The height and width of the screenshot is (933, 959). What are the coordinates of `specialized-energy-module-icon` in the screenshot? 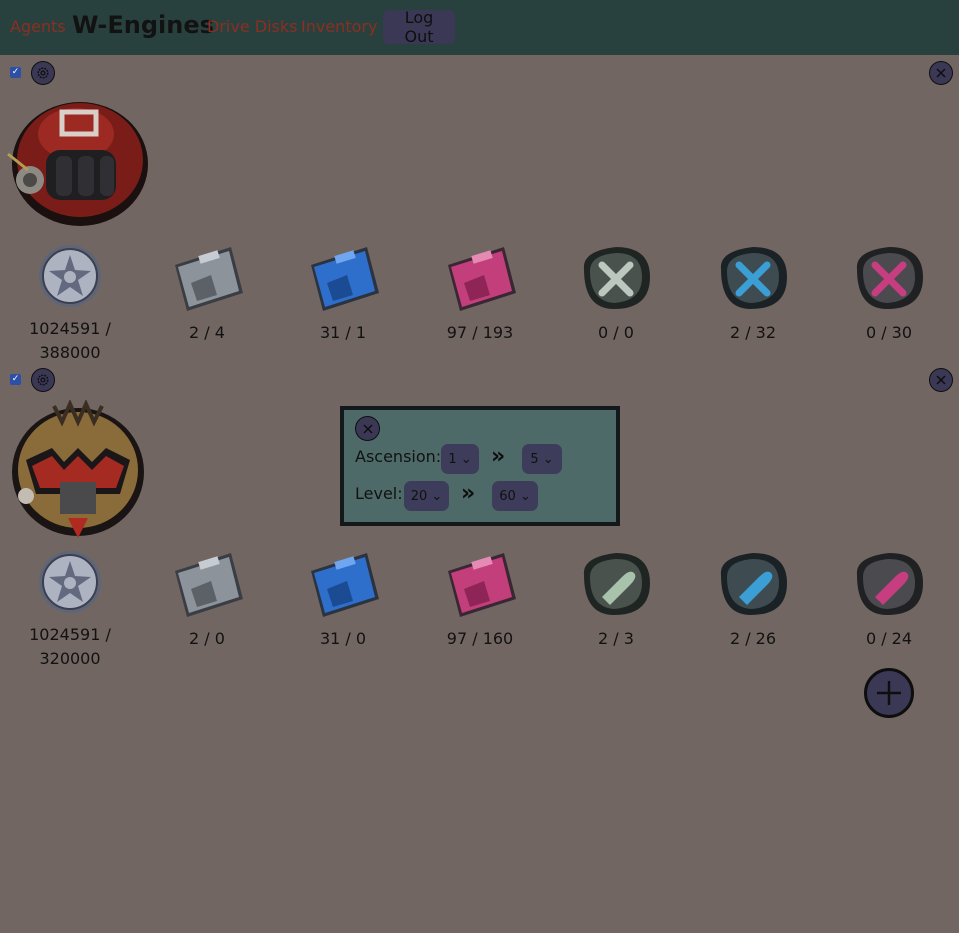 It's located at (889, 278).